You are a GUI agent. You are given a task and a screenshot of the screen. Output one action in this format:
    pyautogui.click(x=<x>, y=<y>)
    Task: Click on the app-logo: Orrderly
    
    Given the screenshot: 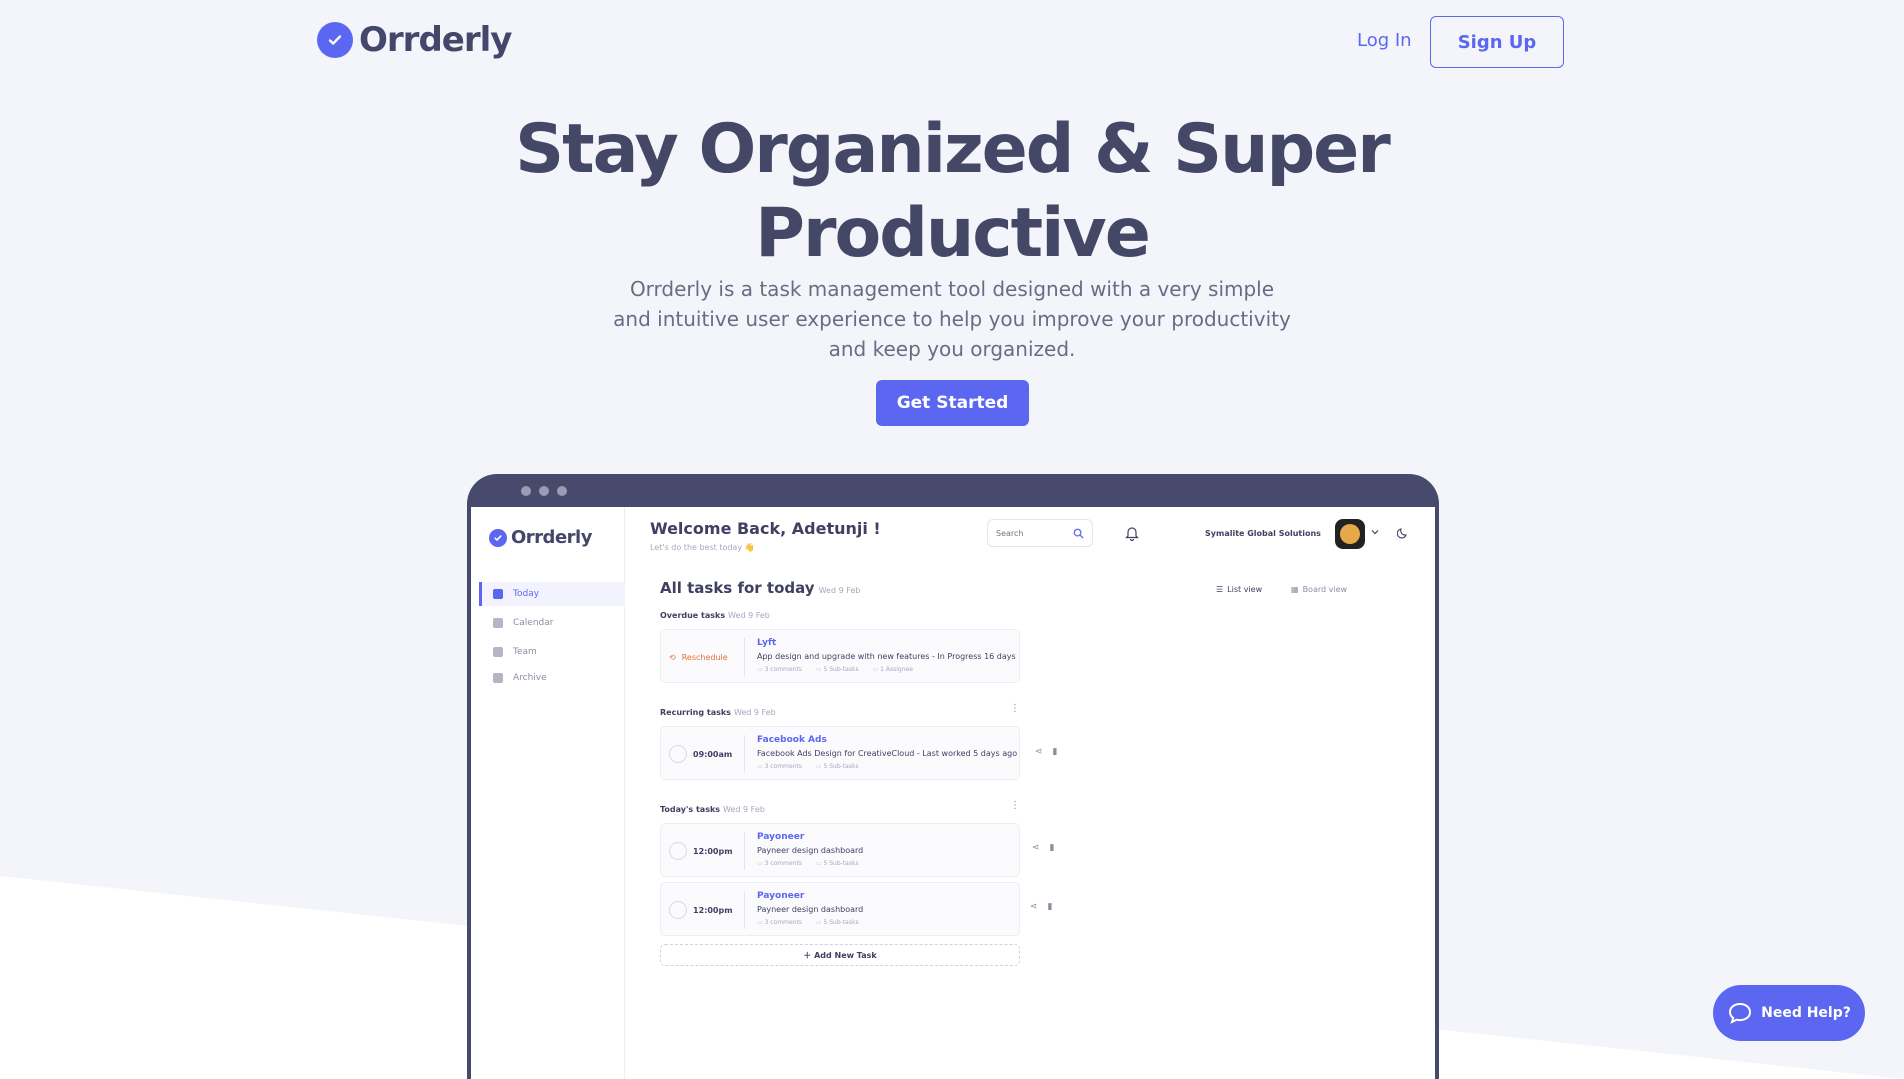 What is the action you would take?
    pyautogui.click(x=540, y=537)
    